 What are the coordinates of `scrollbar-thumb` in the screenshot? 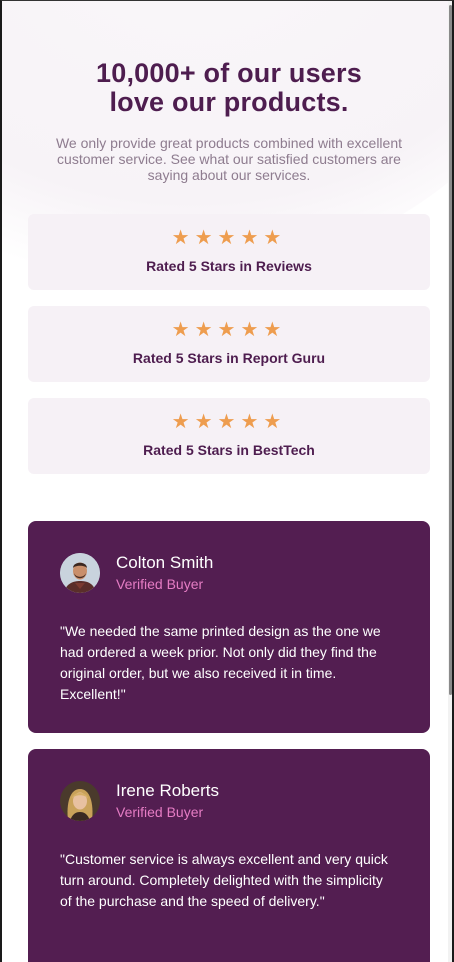 It's located at (450, 350).